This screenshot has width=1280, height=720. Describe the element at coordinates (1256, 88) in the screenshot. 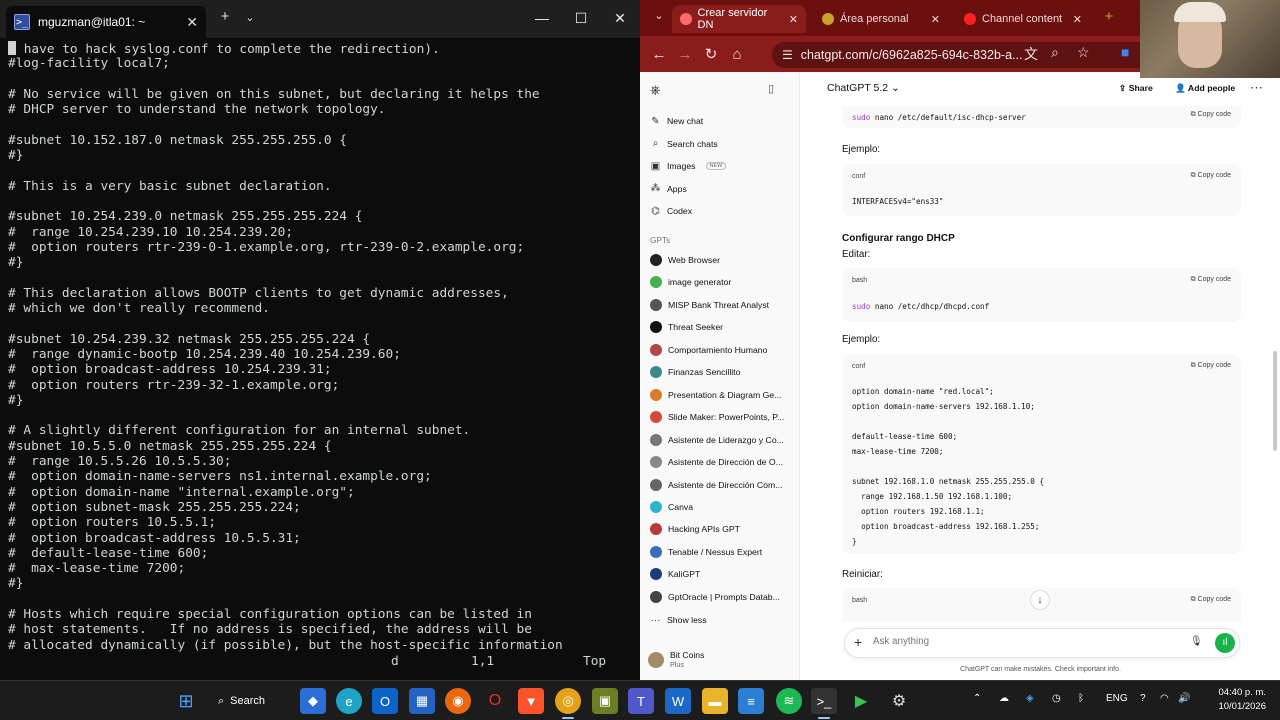

I see `more-options-icon: ⋯` at that location.